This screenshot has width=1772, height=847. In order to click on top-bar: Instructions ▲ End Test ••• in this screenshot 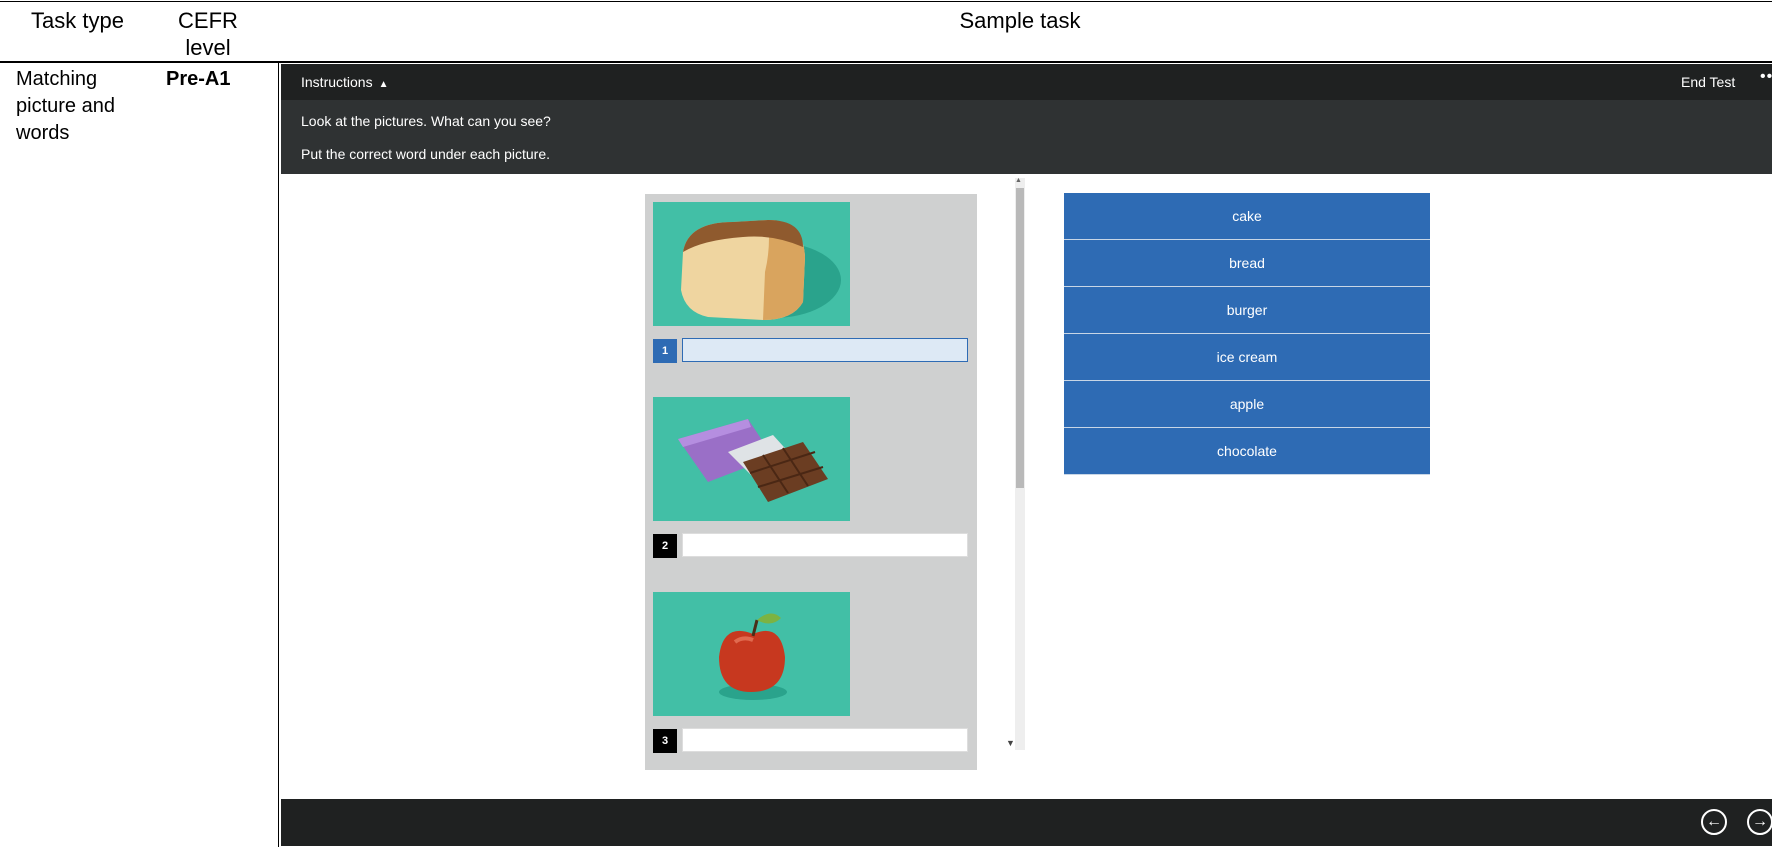, I will do `click(1026, 82)`.